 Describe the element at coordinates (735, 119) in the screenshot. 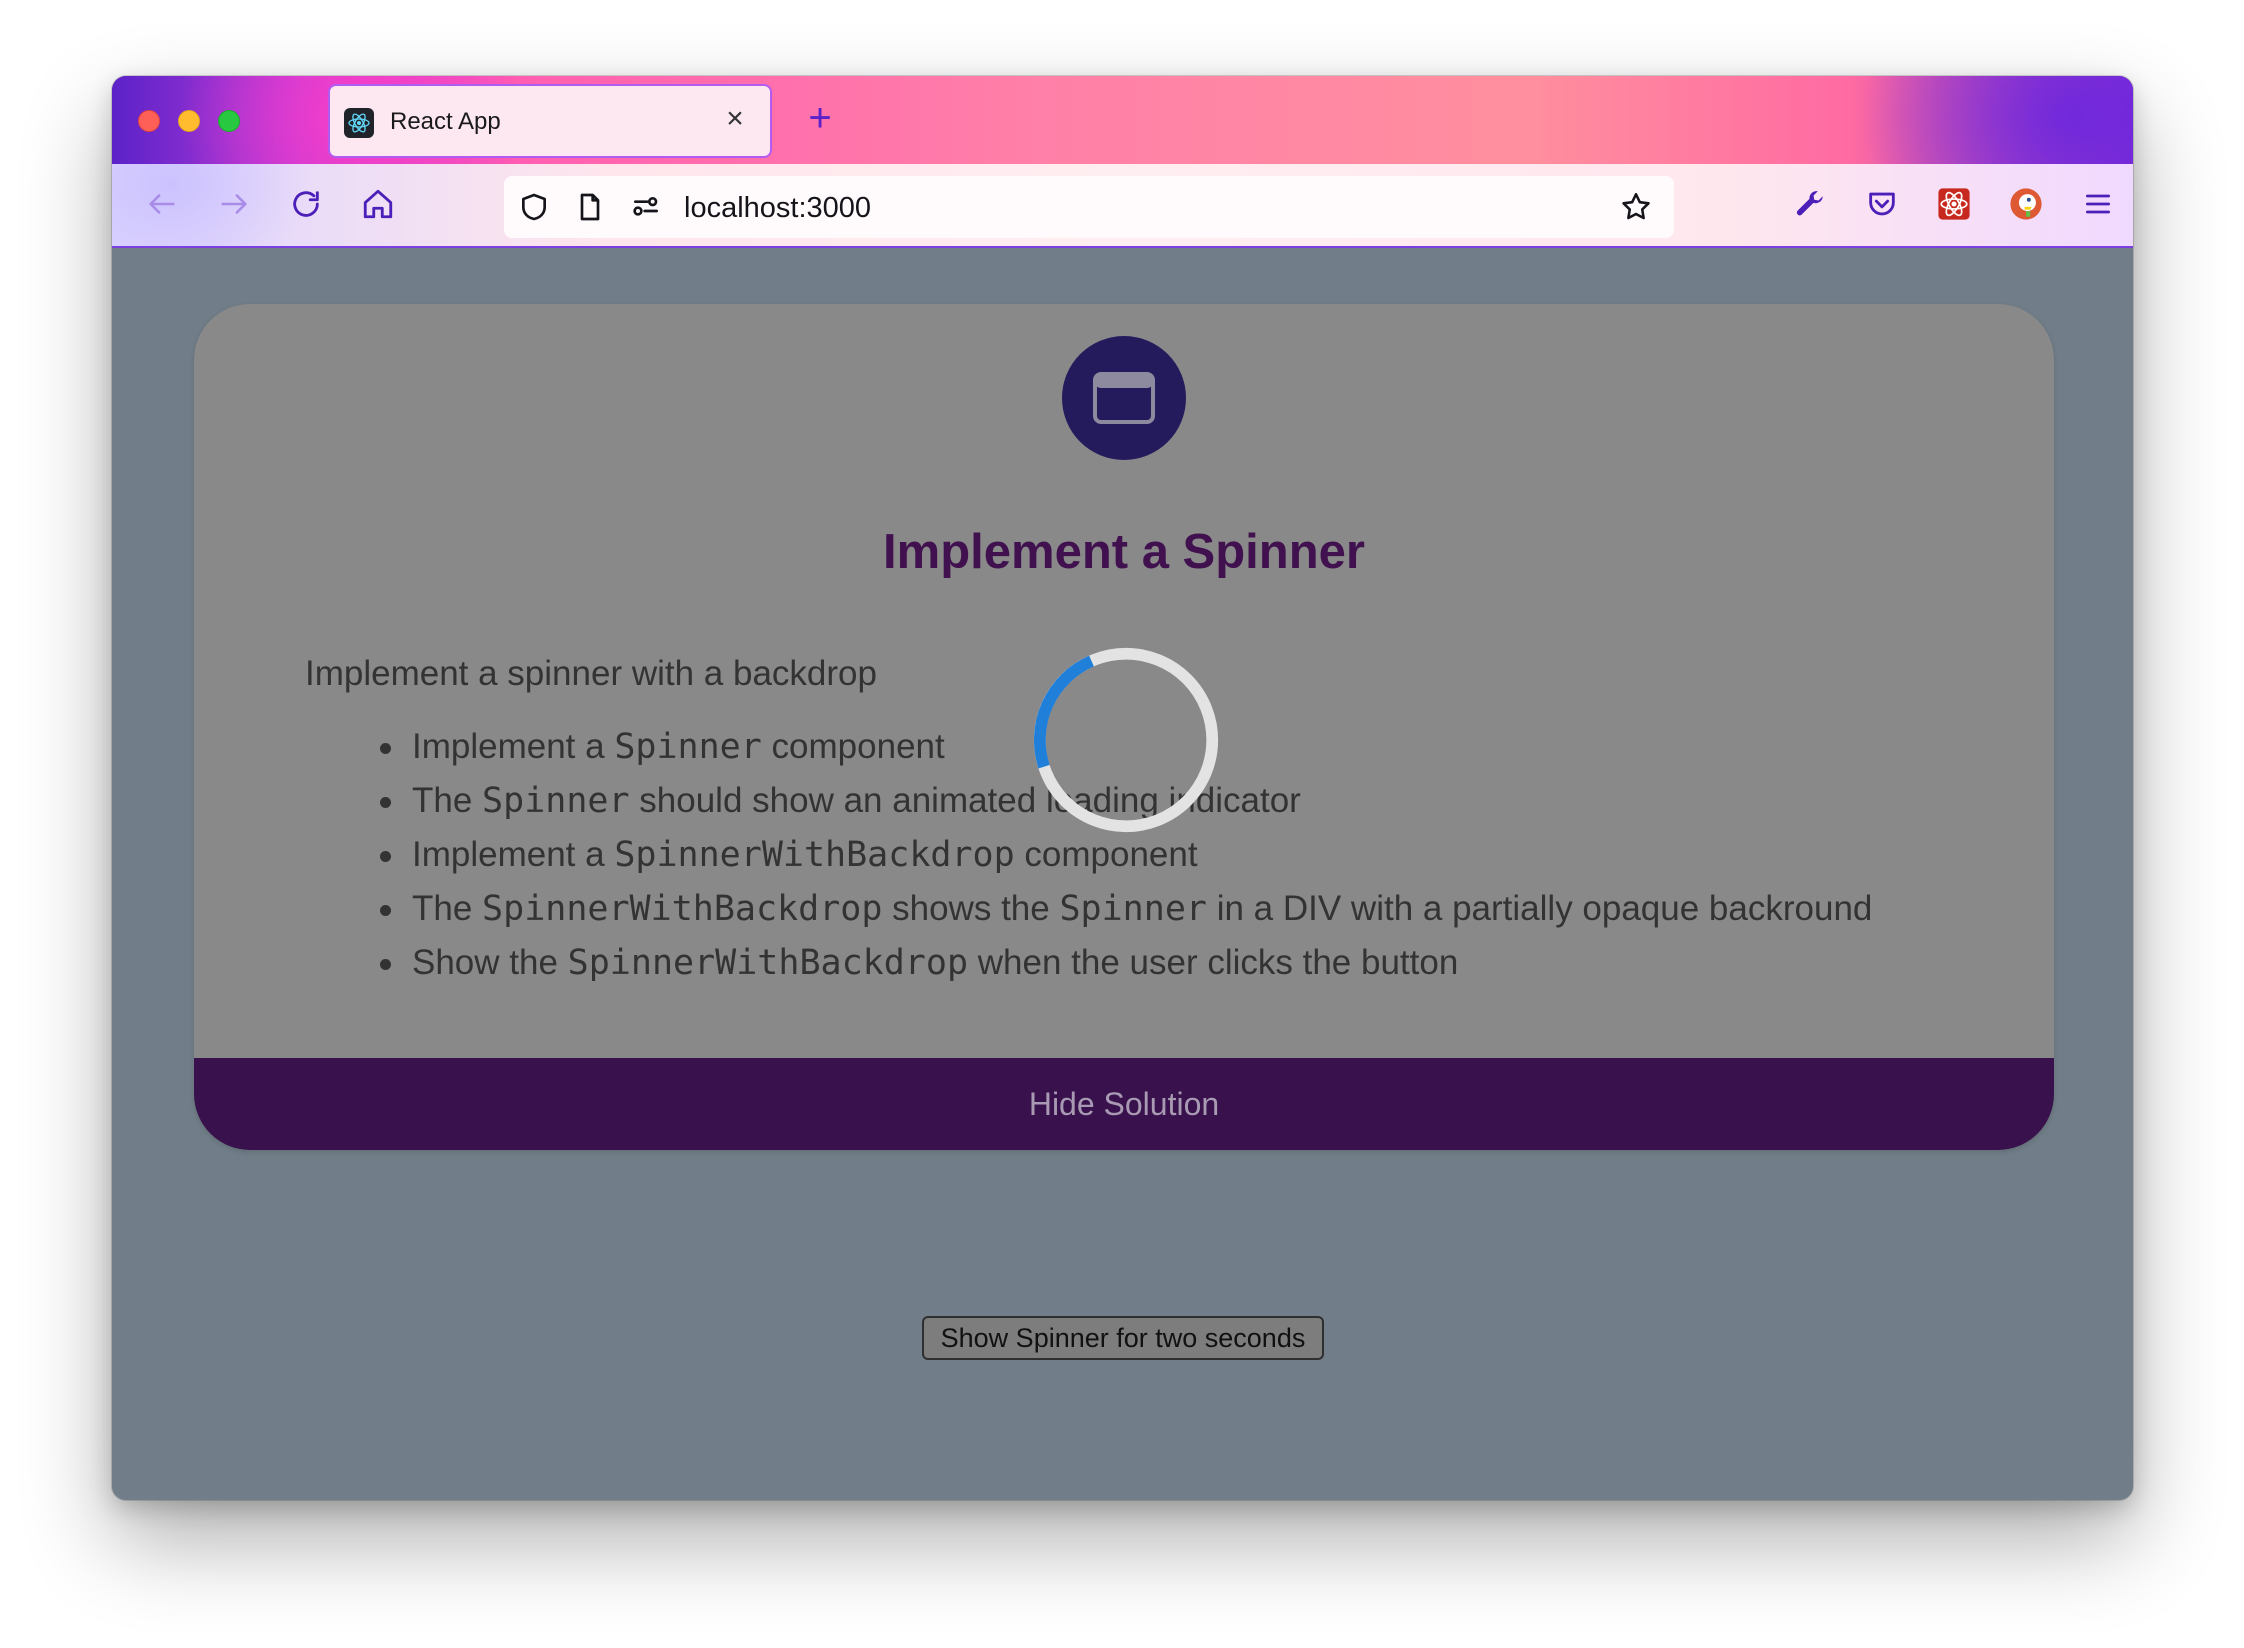

I see `close-tab-icon: ×` at that location.